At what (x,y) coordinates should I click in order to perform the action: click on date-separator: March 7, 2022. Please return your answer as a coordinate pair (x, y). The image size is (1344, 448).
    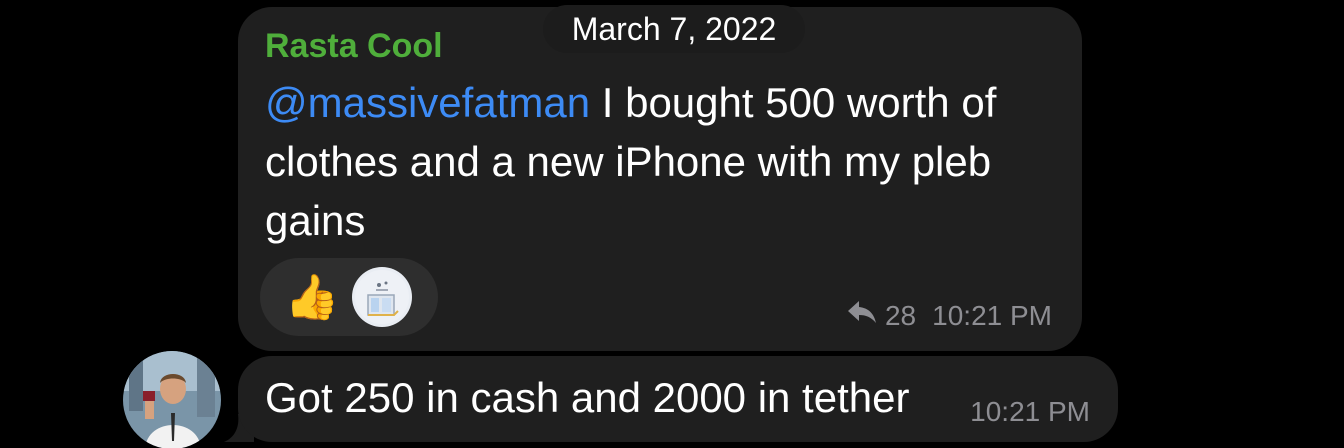
    Looking at the image, I should click on (674, 29).